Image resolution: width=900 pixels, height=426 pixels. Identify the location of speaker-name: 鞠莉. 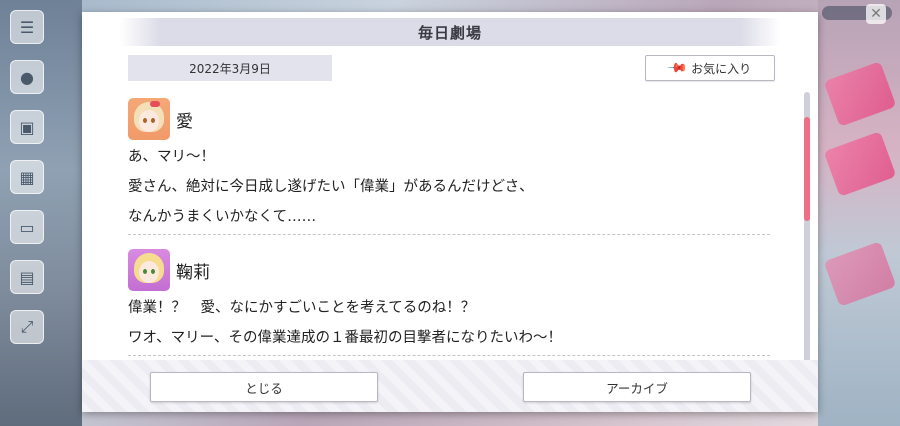
(193, 272).